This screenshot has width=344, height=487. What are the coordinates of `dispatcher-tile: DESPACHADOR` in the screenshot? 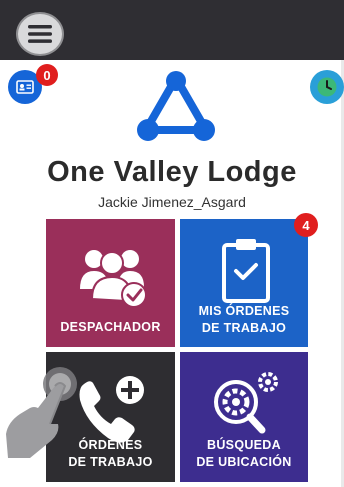 It's located at (110, 283).